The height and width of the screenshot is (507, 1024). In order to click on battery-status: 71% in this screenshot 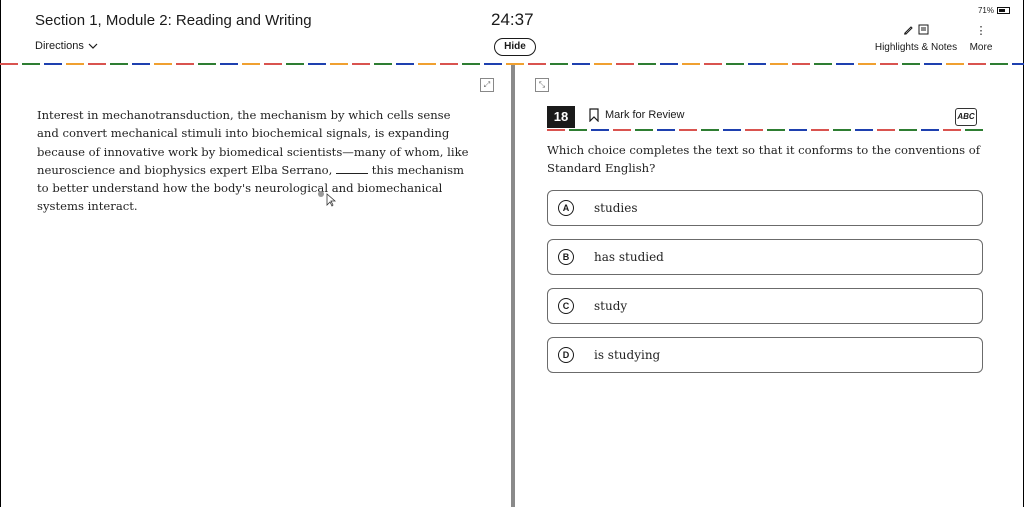, I will do `click(994, 10)`.